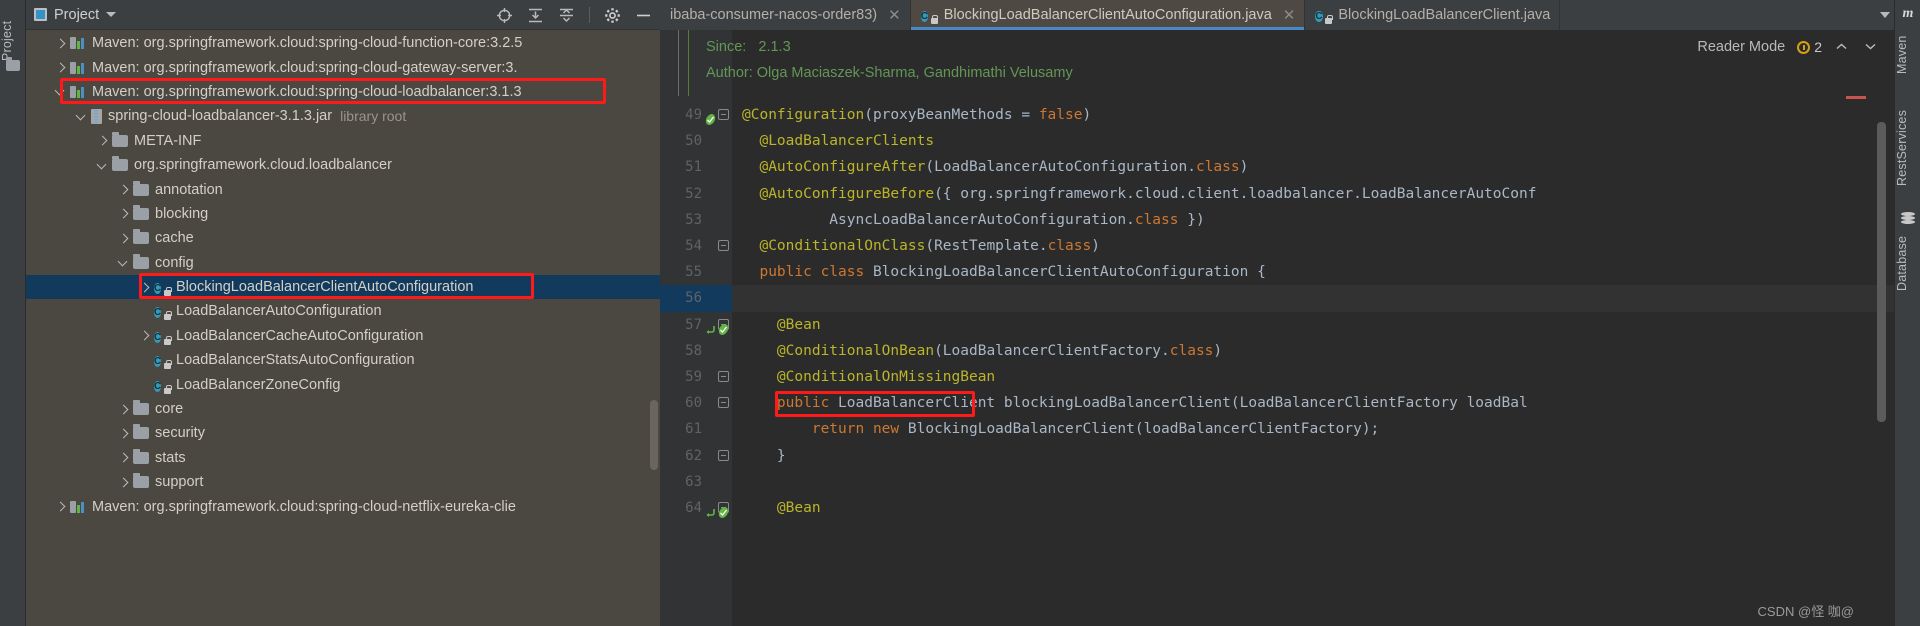 The image size is (1920, 626). Describe the element at coordinates (1907, 148) in the screenshot. I see `tool-window-button-restservices: RestServices` at that location.